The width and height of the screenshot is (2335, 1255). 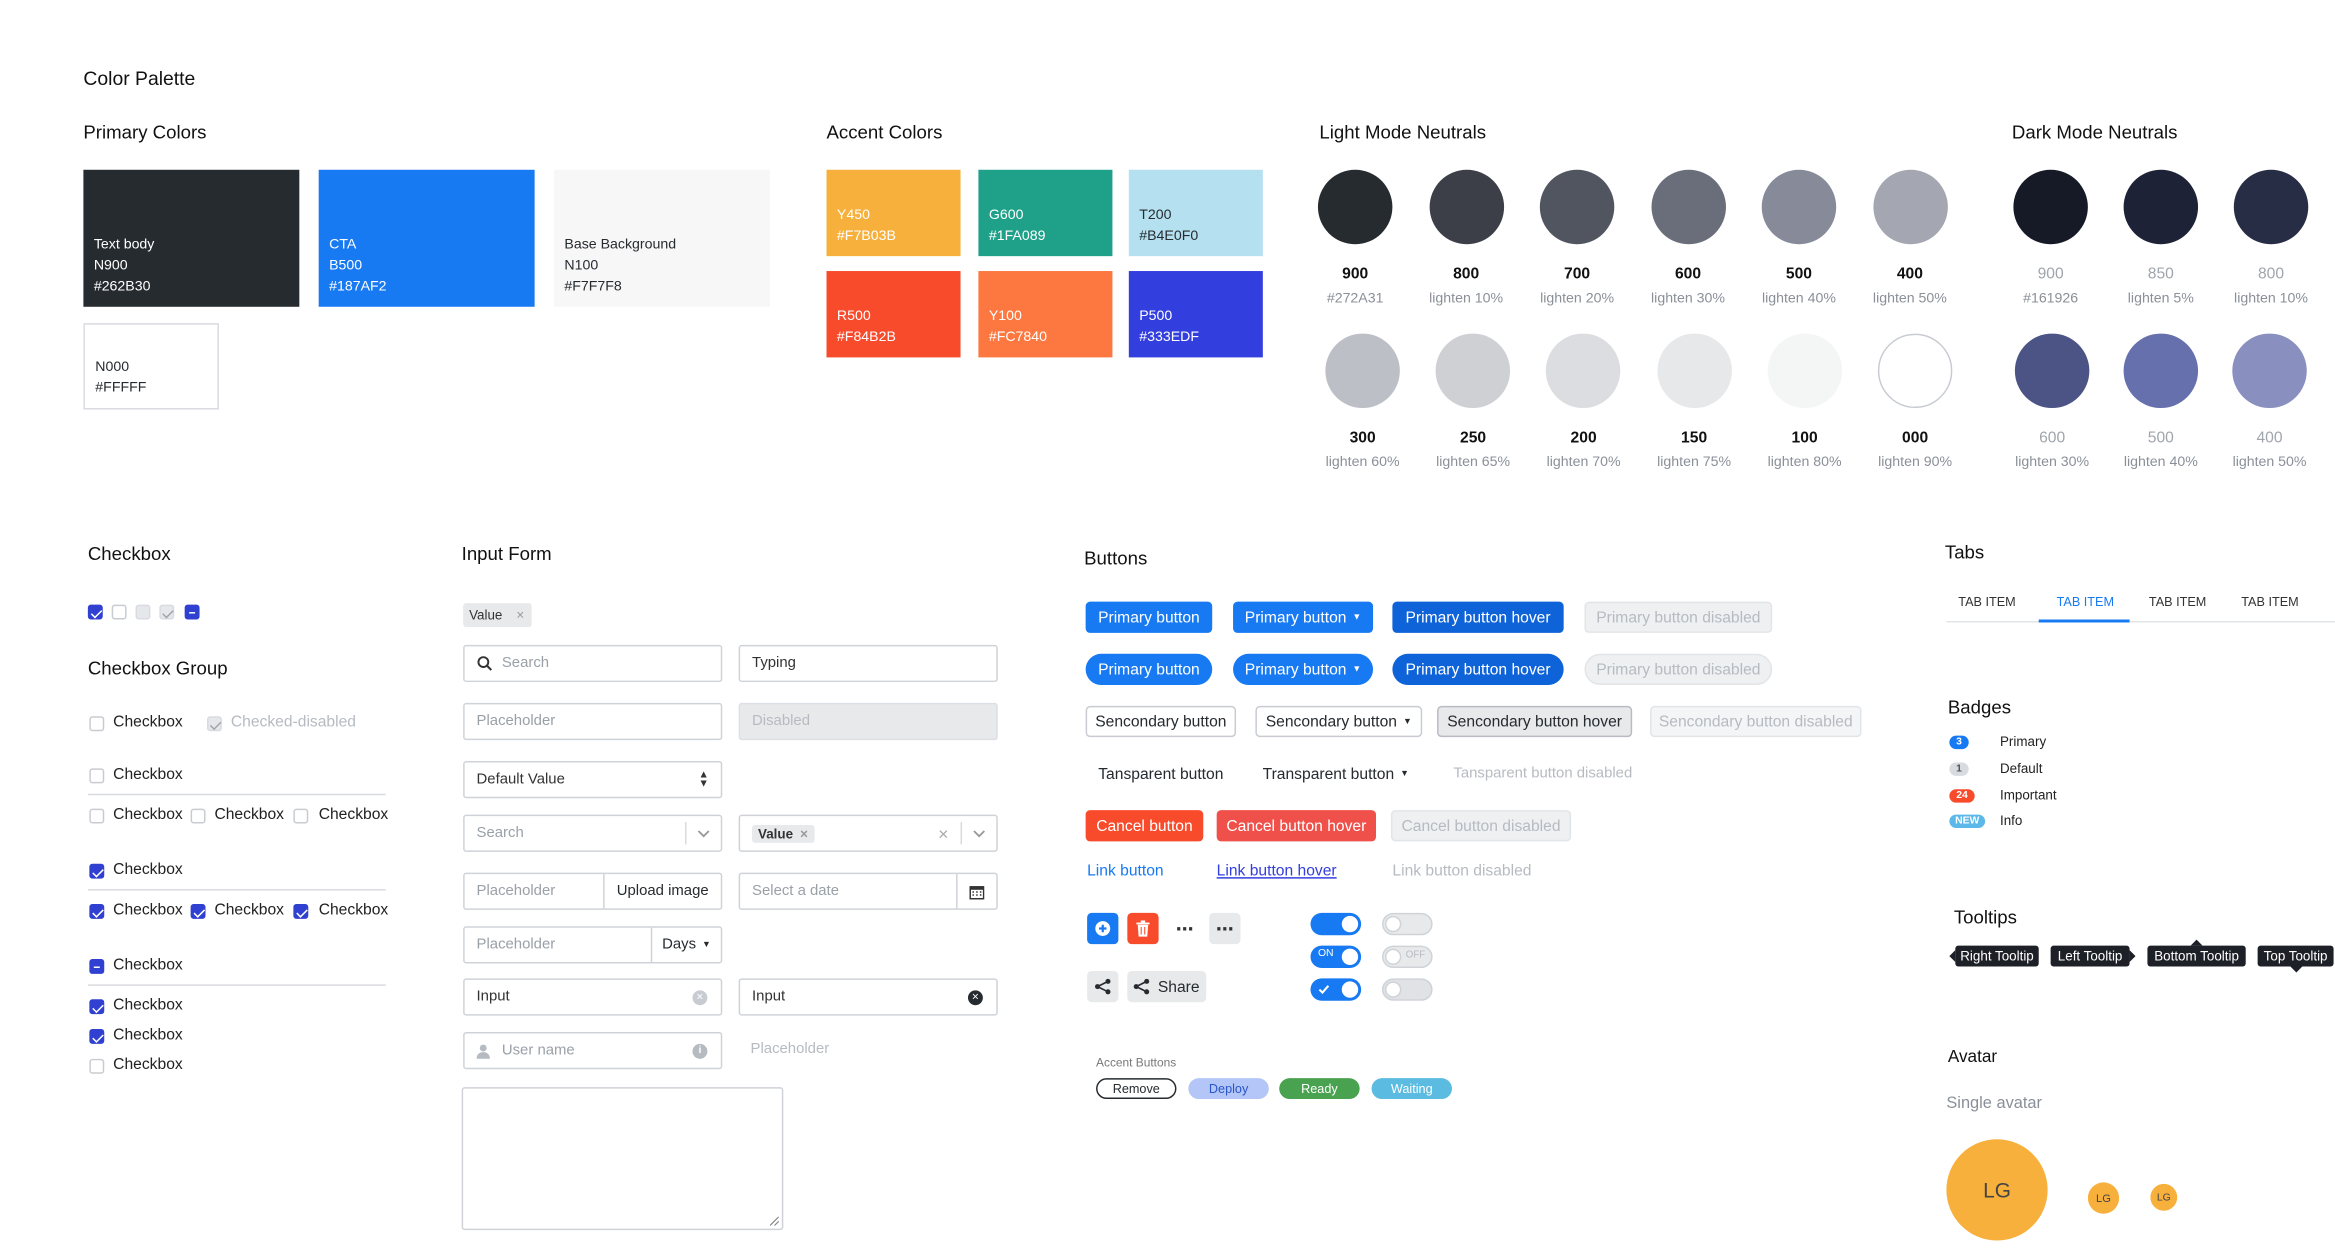 I want to click on tab-item-4: TAB ITEM, so click(x=2269, y=601).